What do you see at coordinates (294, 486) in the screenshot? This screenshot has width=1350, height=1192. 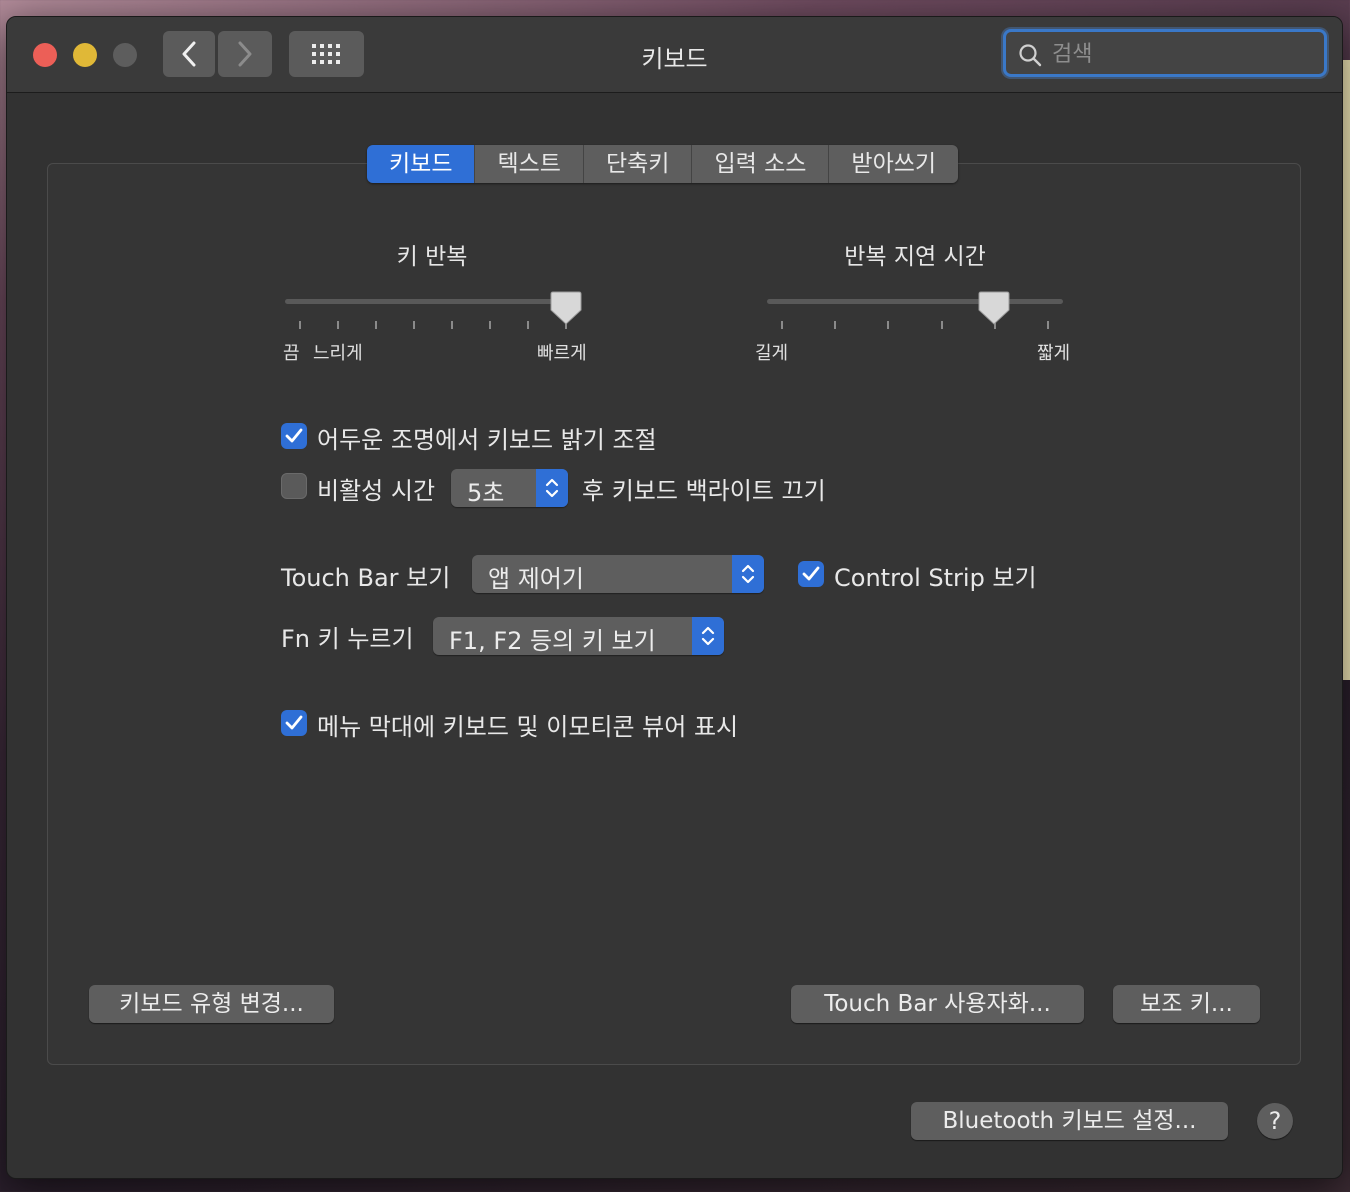 I see `backlight-off-checkbox` at bounding box center [294, 486].